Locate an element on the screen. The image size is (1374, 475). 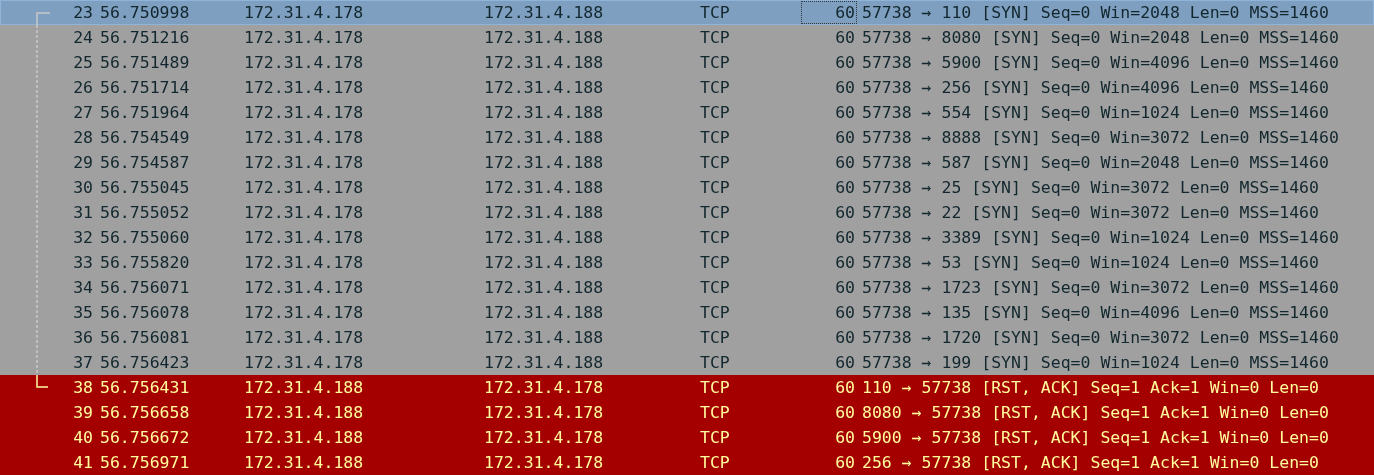
packet-time: 56.756081 is located at coordinates (145, 338).